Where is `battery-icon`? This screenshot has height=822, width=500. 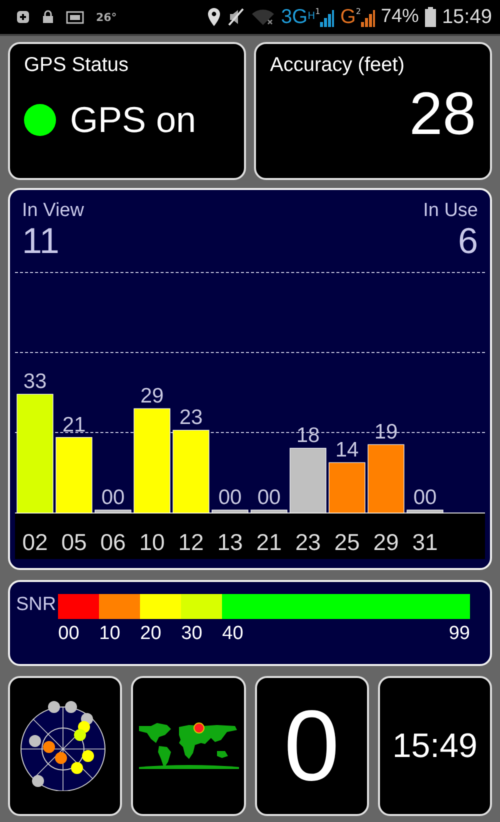 battery-icon is located at coordinates (430, 17).